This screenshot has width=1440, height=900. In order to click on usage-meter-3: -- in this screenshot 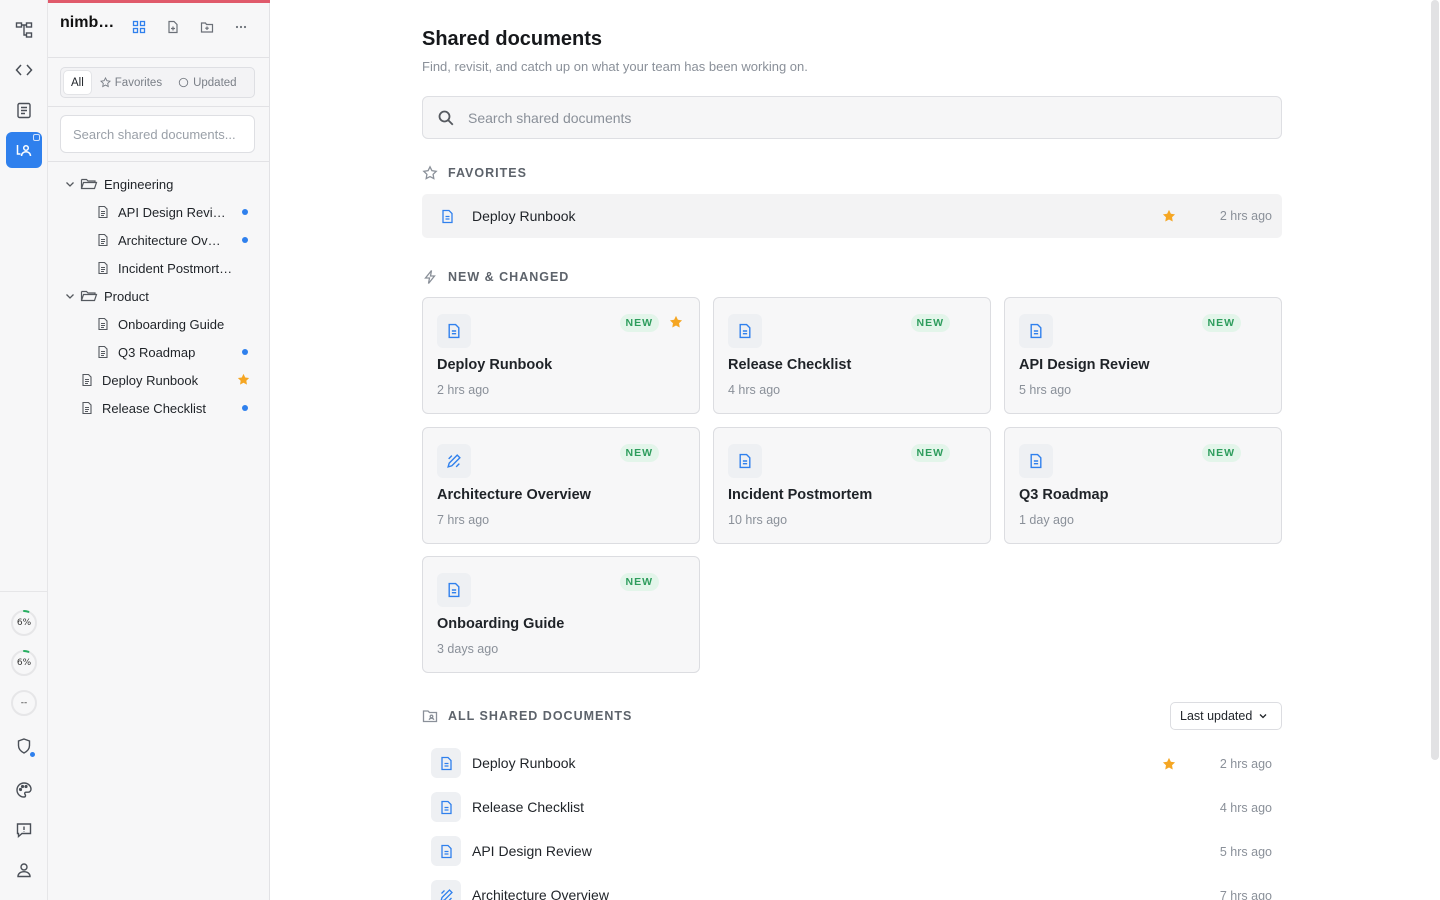, I will do `click(24, 703)`.